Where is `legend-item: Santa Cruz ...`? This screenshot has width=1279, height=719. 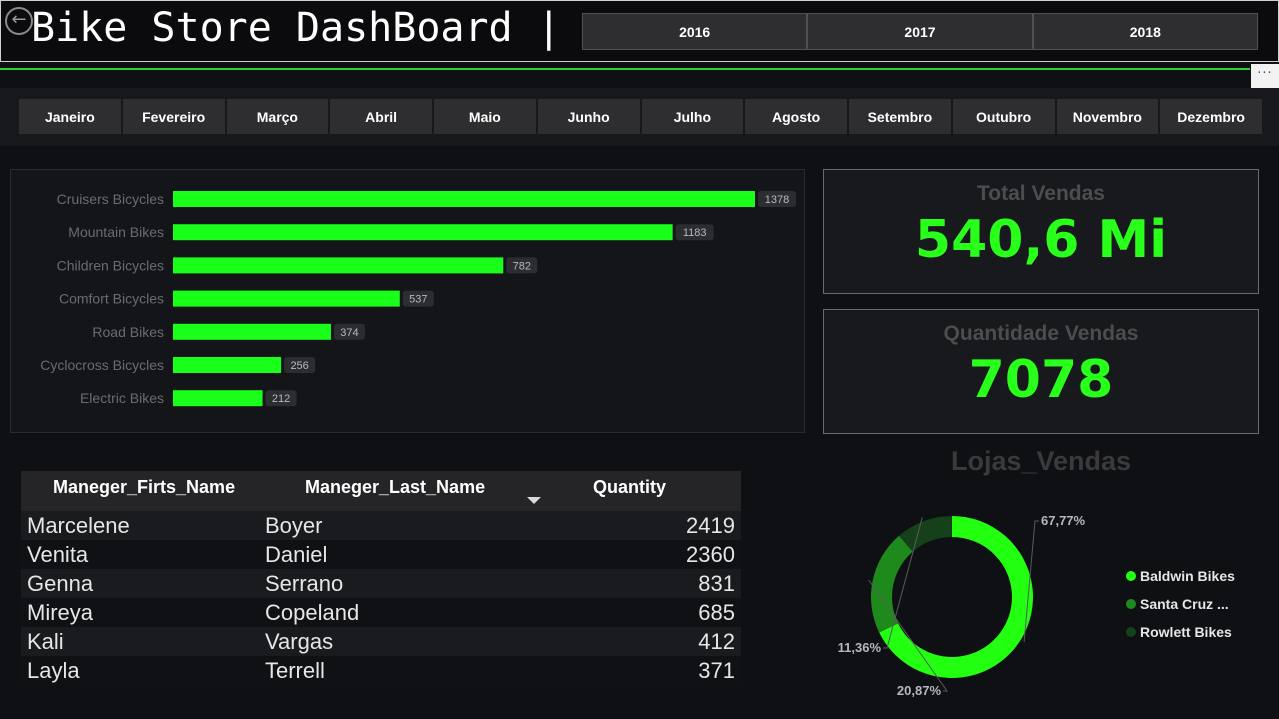 legend-item: Santa Cruz ... is located at coordinates (1180, 604).